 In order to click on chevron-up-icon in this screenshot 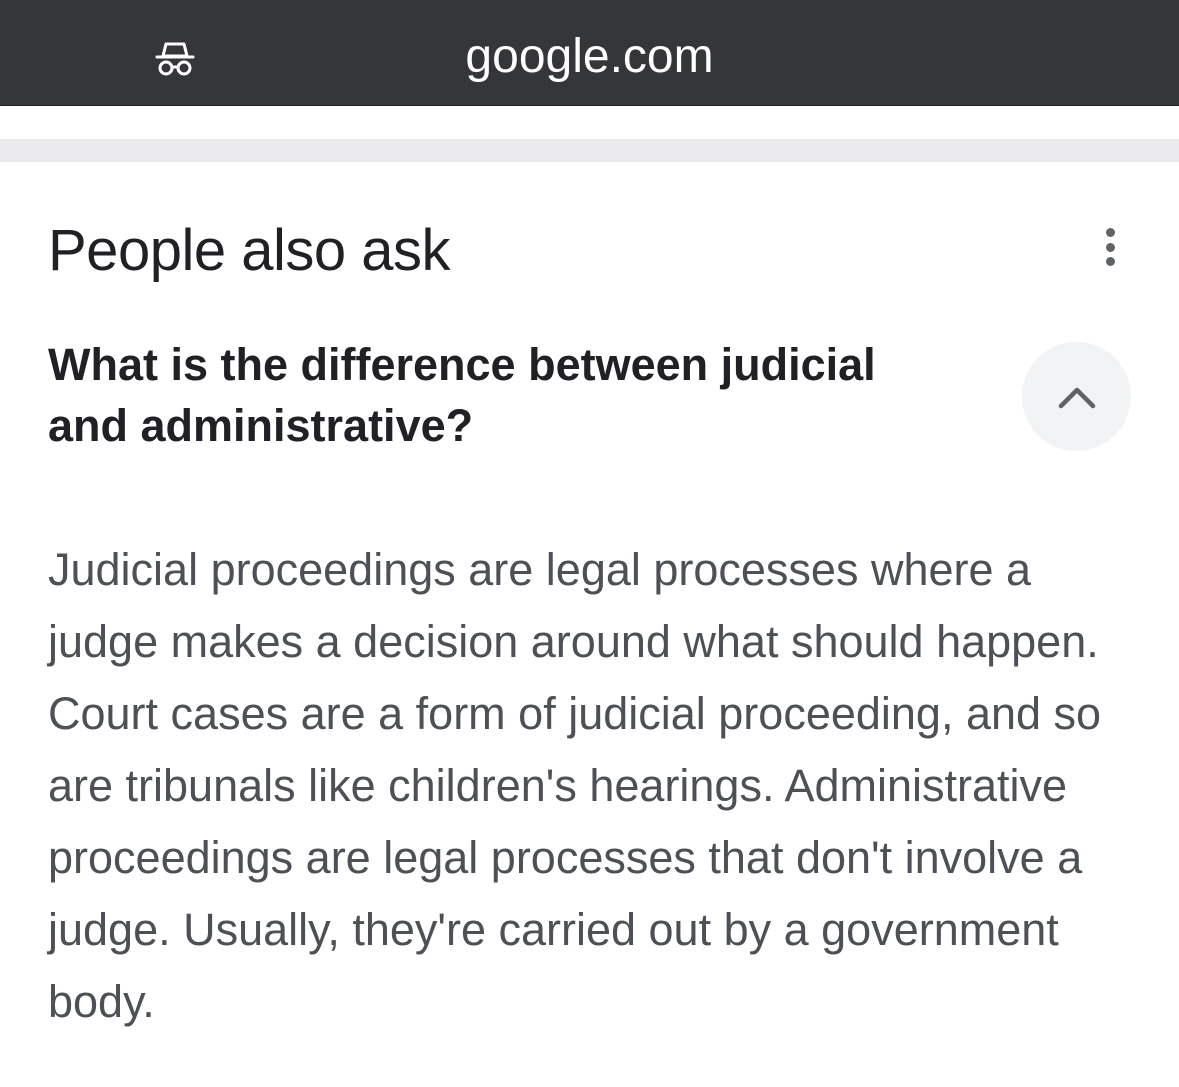, I will do `click(1076, 397)`.